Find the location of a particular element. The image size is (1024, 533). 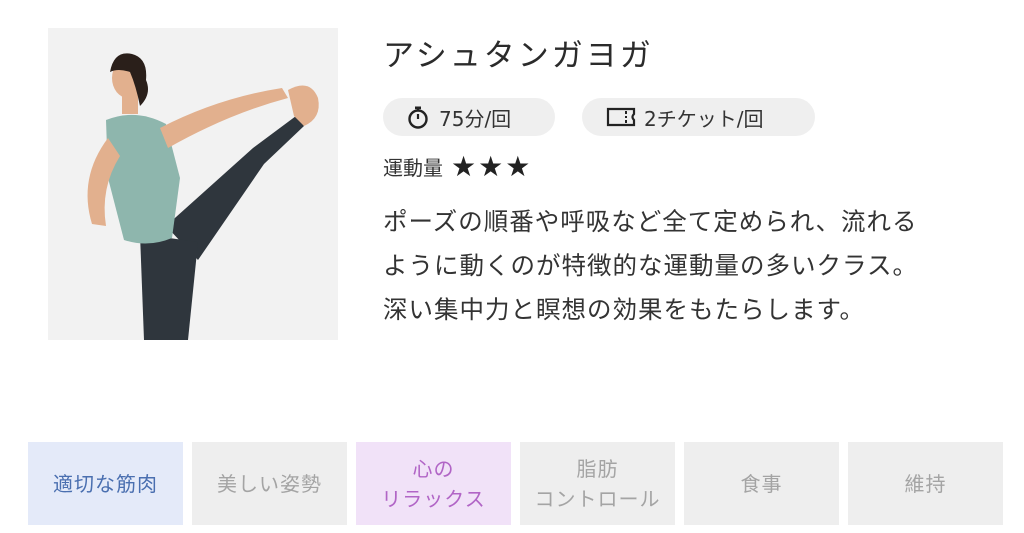

duration-text: 75分/回 is located at coordinates (475, 118).